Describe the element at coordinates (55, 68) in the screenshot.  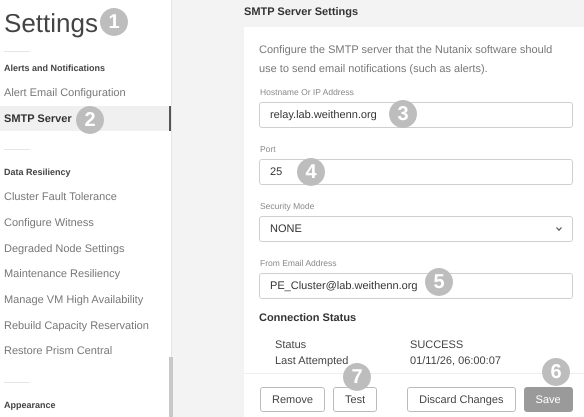
I see `section-header: Alerts and Notifications` at that location.